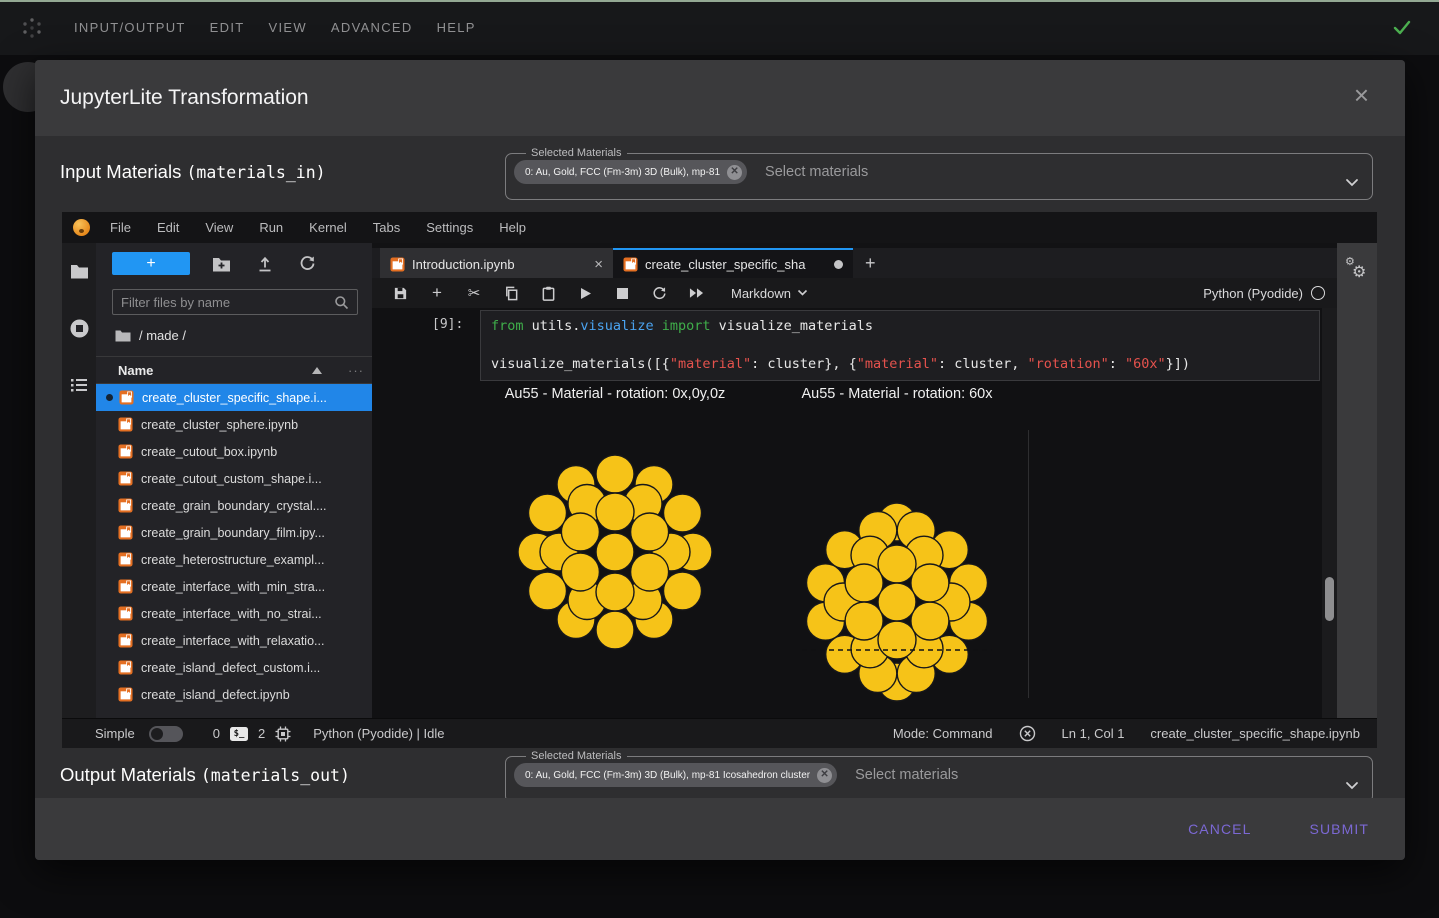 The width and height of the screenshot is (1439, 918). Describe the element at coordinates (1357, 480) in the screenshot. I see `dialog-right-gutter: ⚙ ⚙` at that location.